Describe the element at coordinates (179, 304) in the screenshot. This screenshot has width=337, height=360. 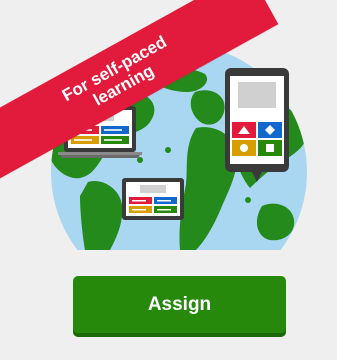
I see `assign-button: Assign` at that location.